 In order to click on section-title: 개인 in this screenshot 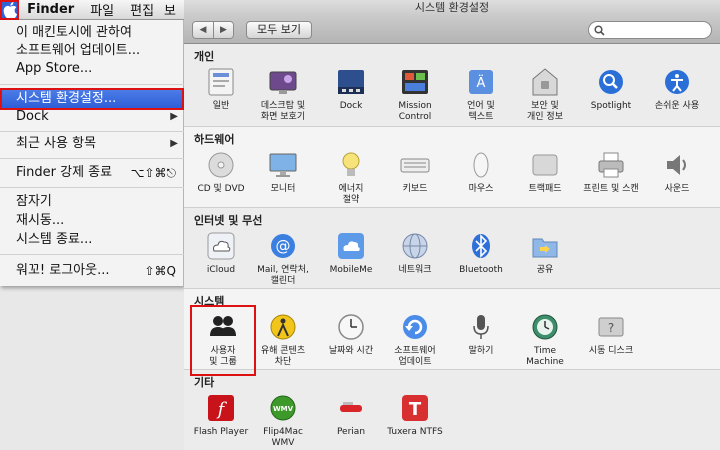, I will do `click(204, 56)`.